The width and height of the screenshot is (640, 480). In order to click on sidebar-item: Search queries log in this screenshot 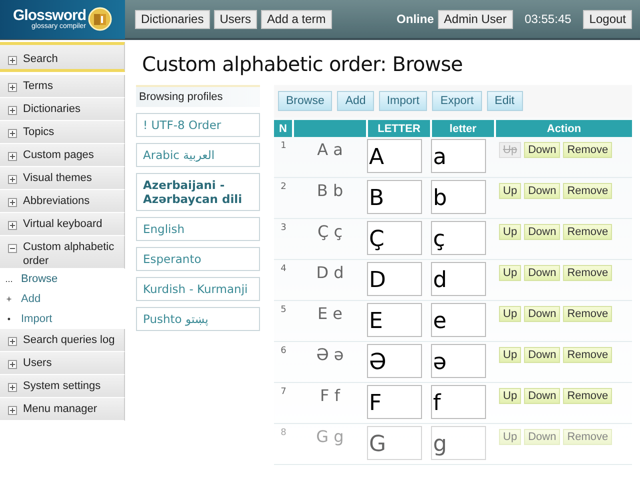, I will do `click(62, 340)`.